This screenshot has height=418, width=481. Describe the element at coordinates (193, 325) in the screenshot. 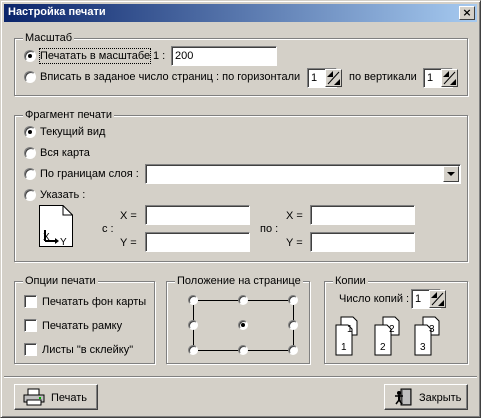

I see `position-middle-left` at that location.